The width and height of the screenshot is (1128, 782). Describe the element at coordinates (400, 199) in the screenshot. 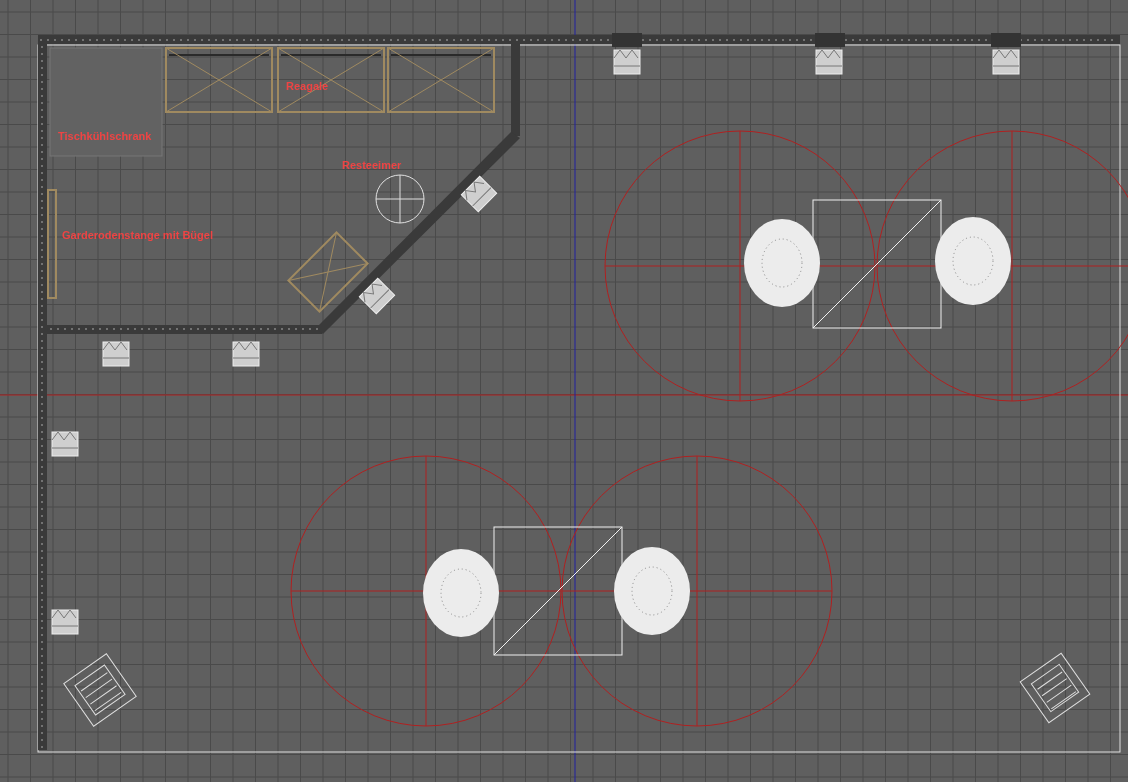

I see `bin-icon` at that location.